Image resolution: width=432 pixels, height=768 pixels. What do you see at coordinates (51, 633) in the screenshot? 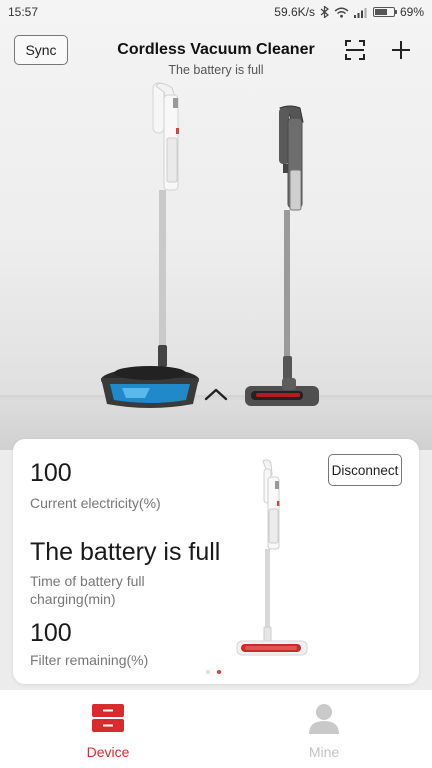
I see `filter-value: 100` at bounding box center [51, 633].